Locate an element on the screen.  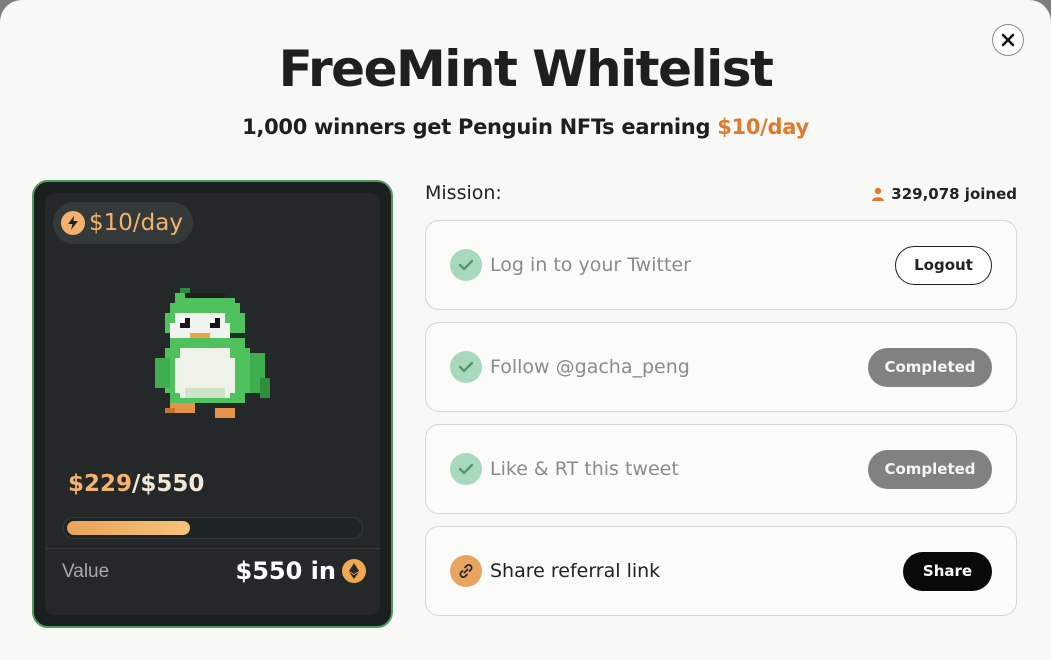
subtitle-text: 1,000 winners get Penguin NFTs earning is located at coordinates (480, 127).